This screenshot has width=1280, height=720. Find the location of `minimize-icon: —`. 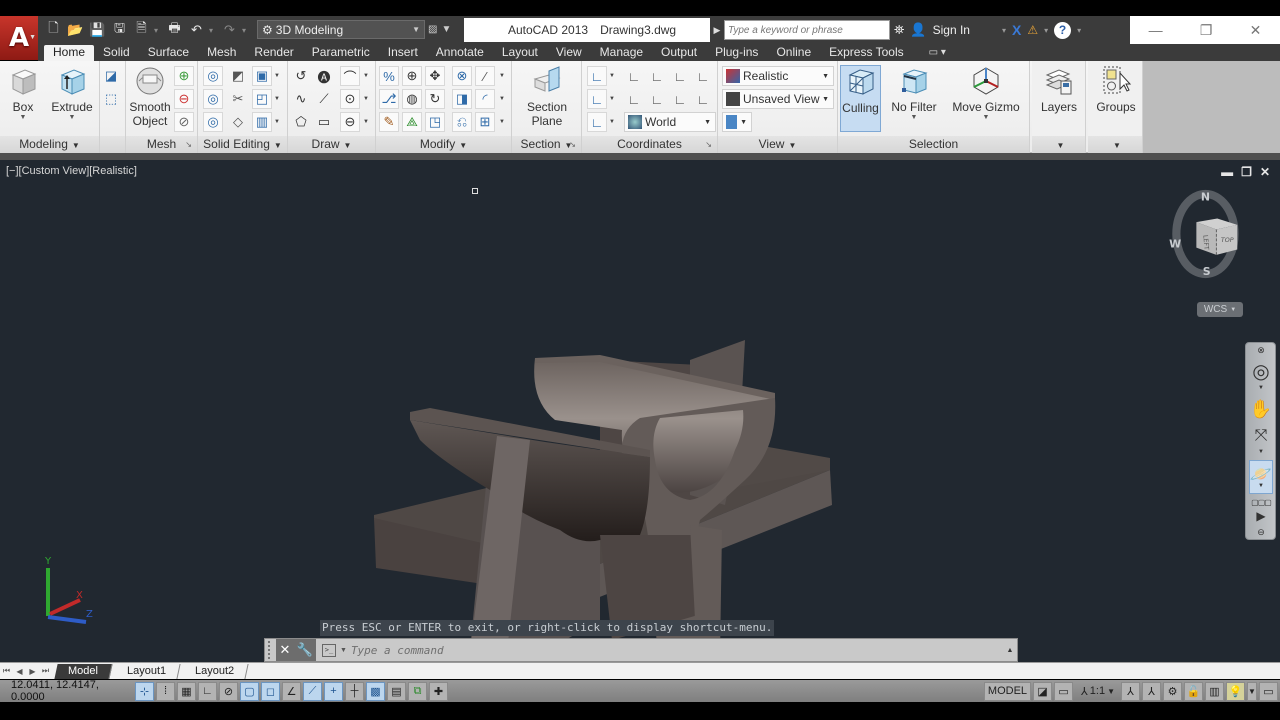

minimize-icon: — is located at coordinates (1156, 30).